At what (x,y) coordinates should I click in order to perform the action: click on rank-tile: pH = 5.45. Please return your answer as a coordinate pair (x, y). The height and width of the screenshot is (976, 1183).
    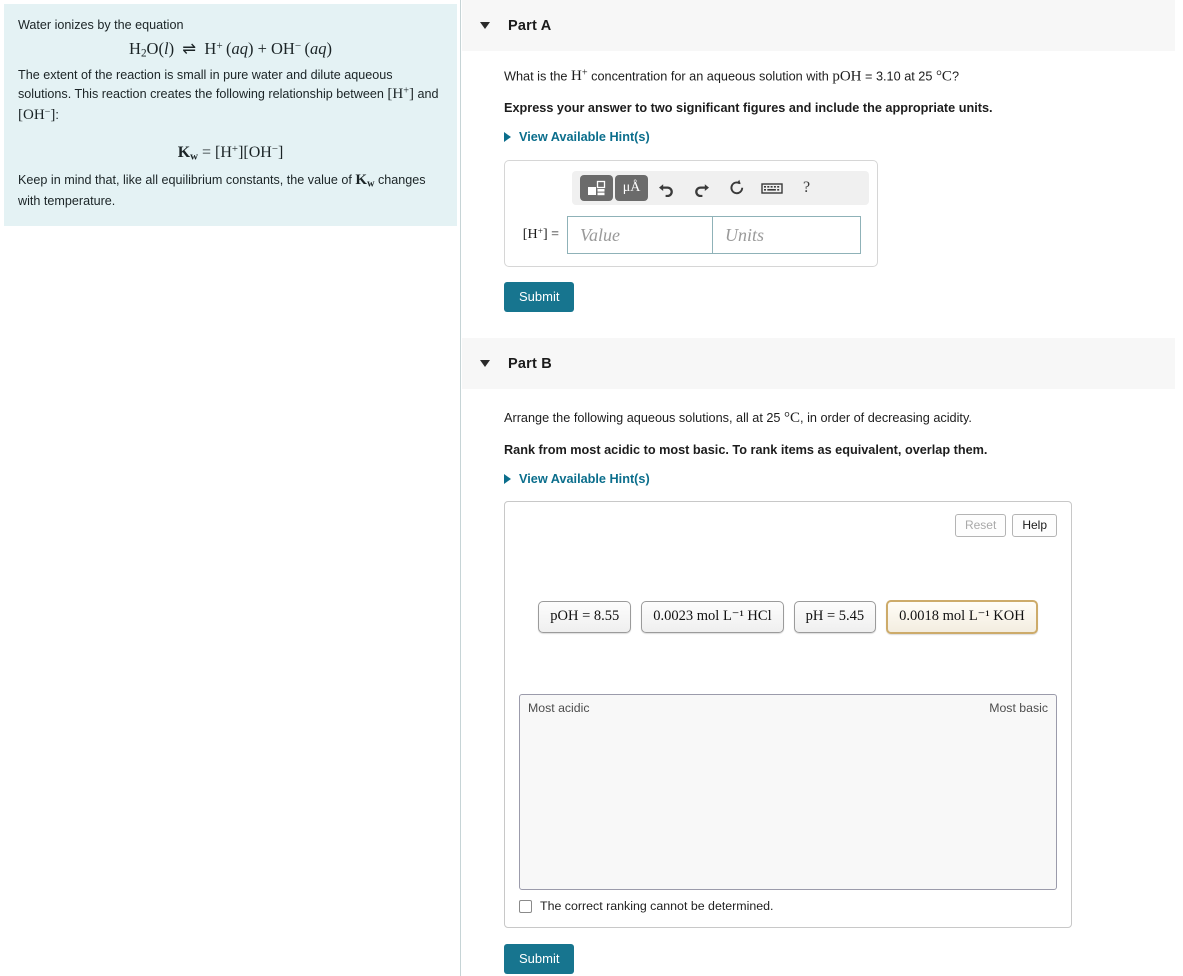
    Looking at the image, I should click on (835, 617).